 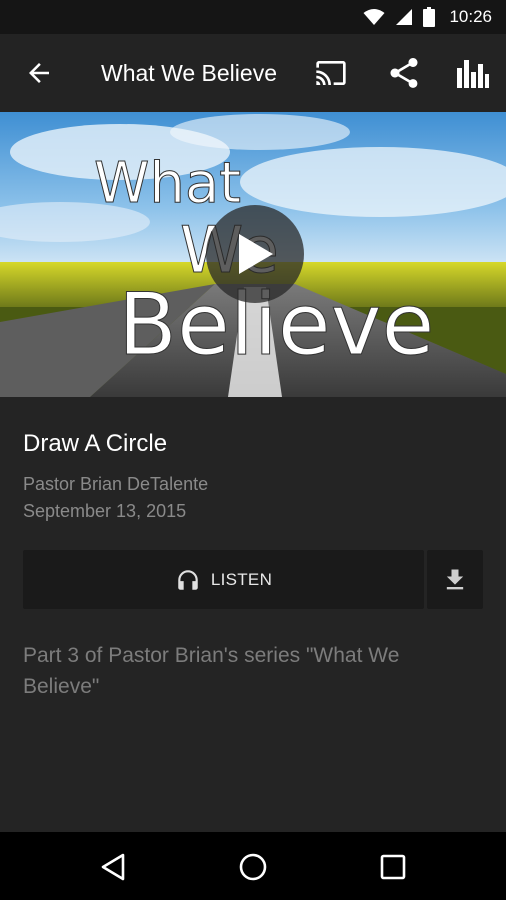 I want to click on nav-recents-button, so click(x=393, y=867).